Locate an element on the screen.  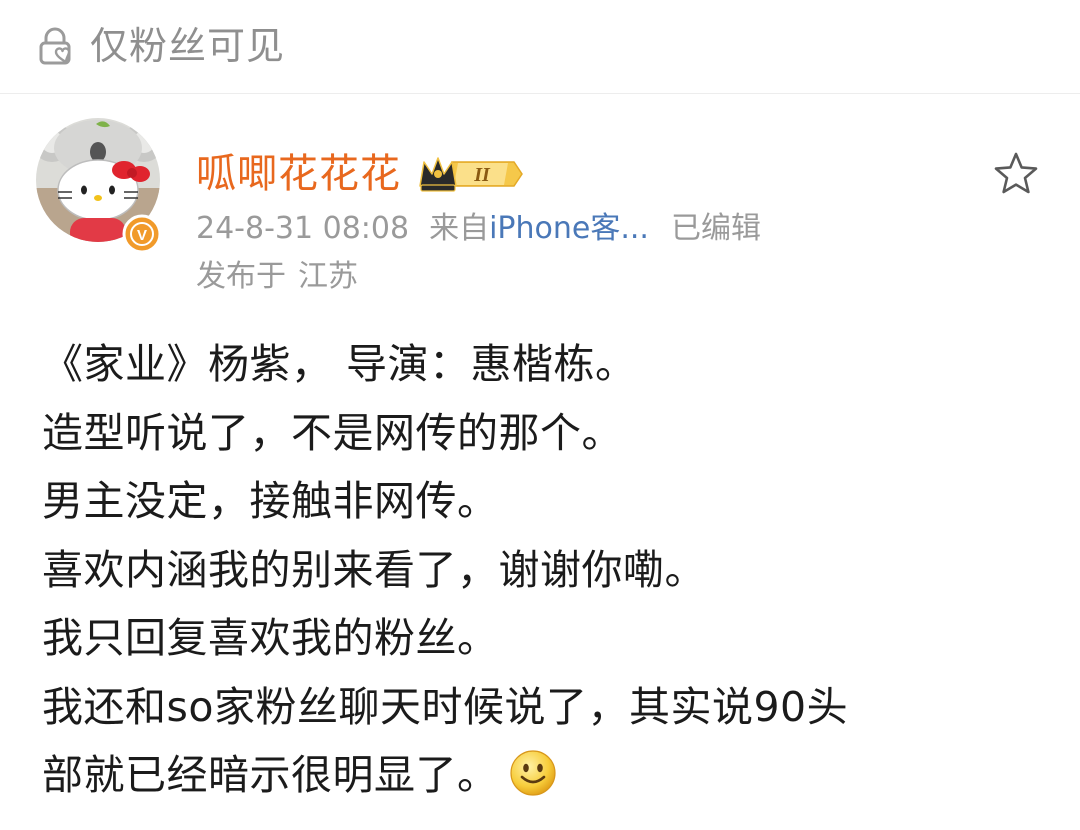
post-meta: 24-8-31 08:08 来自iPhone客... 已编辑 is located at coordinates (478, 229).